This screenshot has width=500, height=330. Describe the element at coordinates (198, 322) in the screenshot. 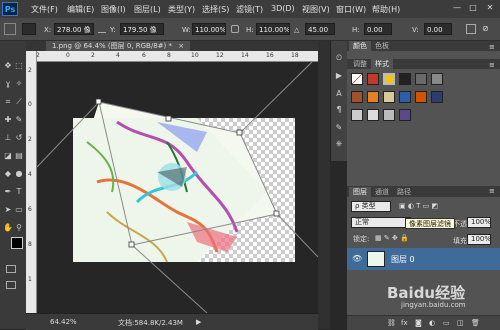

I see `status-arrow-icon: ▶` at that location.